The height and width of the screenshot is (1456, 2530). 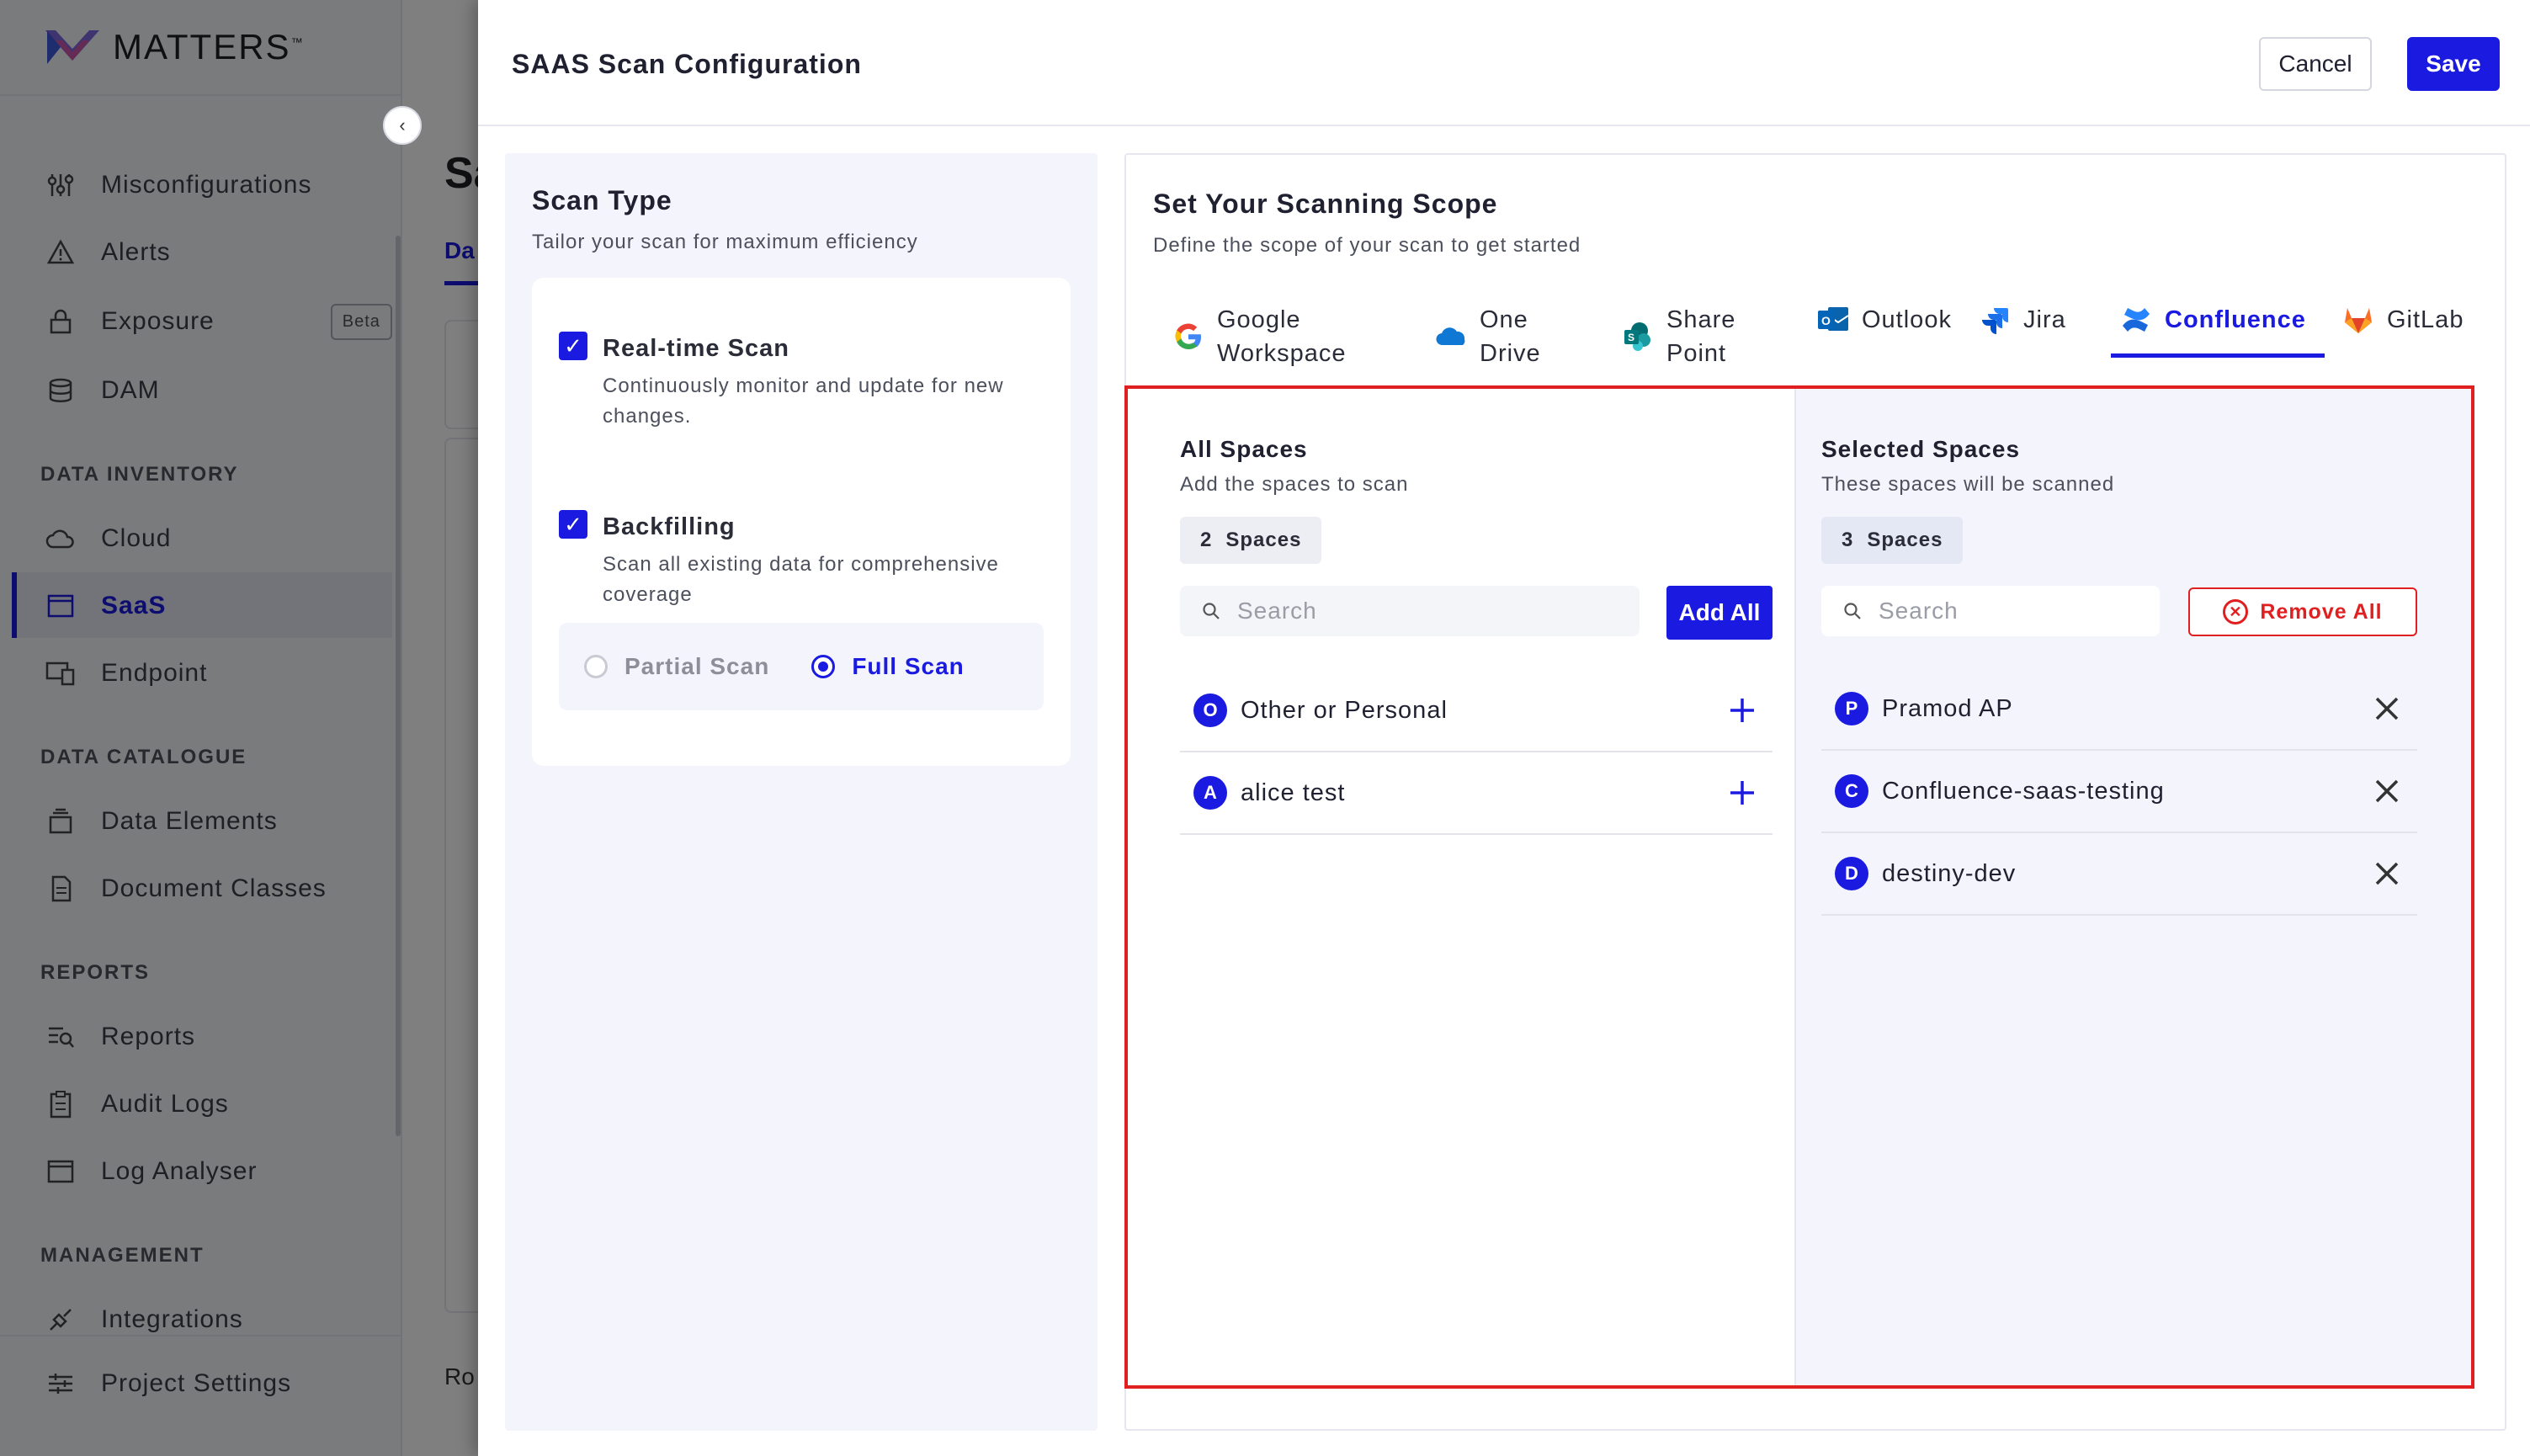 I want to click on save-button: Save, so click(x=2453, y=64).